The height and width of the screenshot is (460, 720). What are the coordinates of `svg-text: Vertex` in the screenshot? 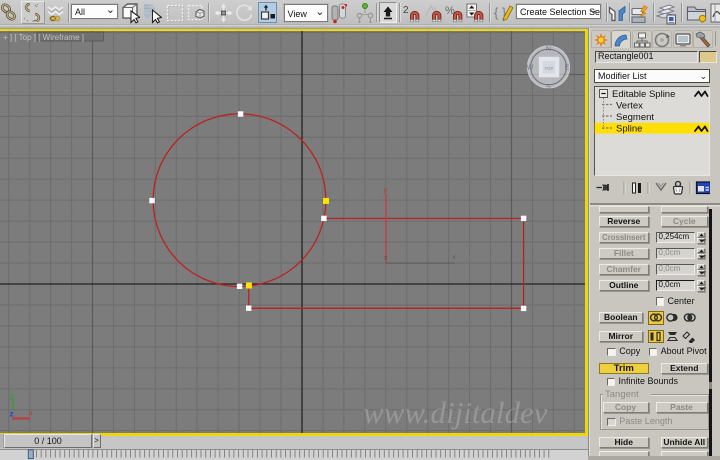 It's located at (629, 106).